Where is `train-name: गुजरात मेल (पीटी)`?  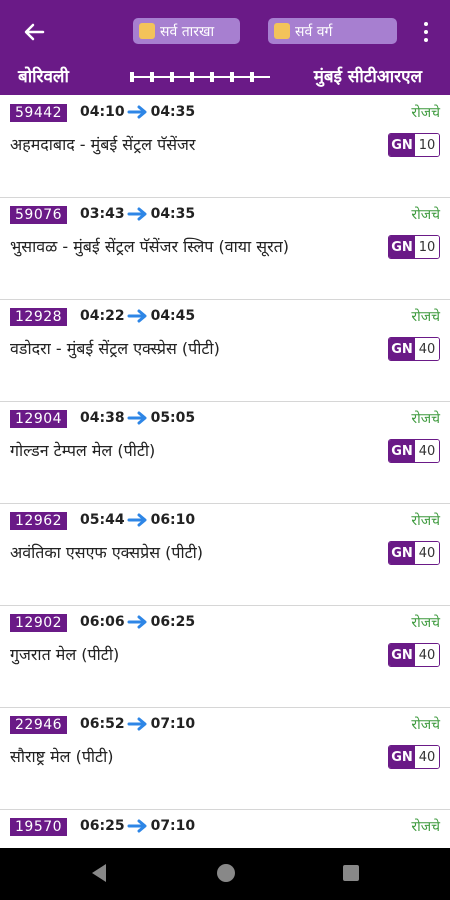
train-name: गुजरात मेल (पीटी) is located at coordinates (65, 654).